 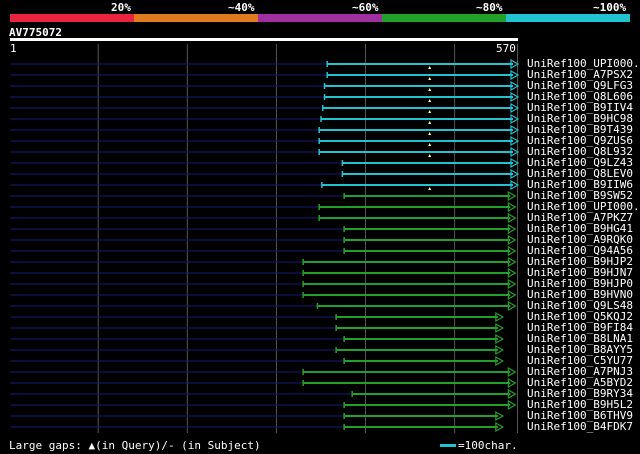 I want to click on scale-swatch, so click(x=448, y=445).